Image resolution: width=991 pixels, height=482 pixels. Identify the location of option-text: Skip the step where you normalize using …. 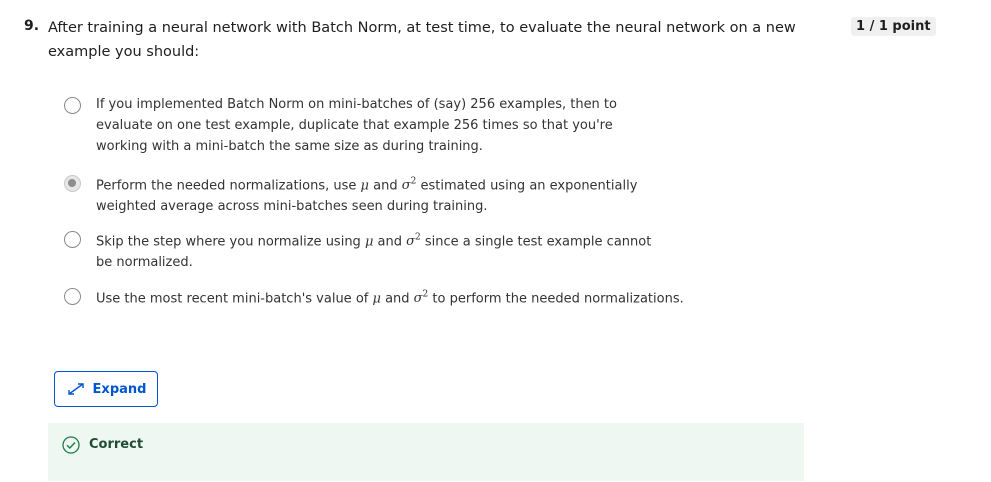
(374, 252).